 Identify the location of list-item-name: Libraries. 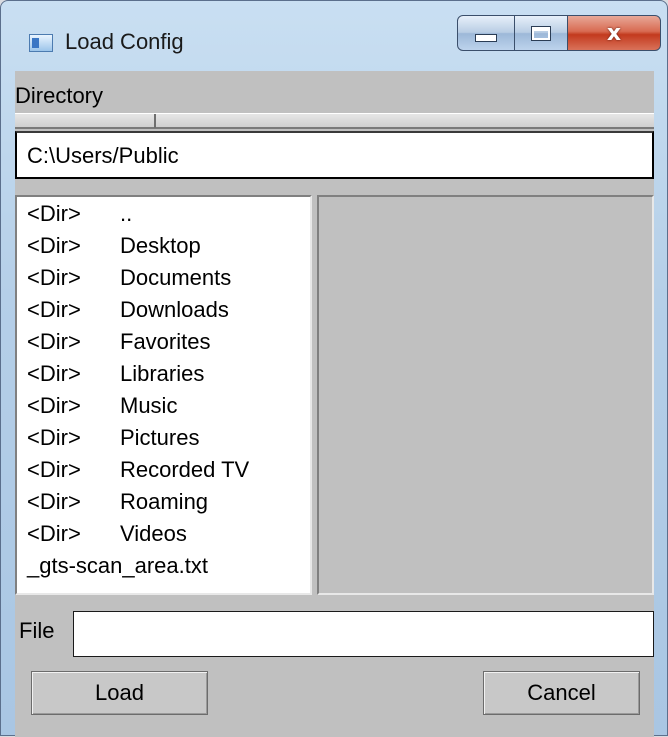
(162, 373).